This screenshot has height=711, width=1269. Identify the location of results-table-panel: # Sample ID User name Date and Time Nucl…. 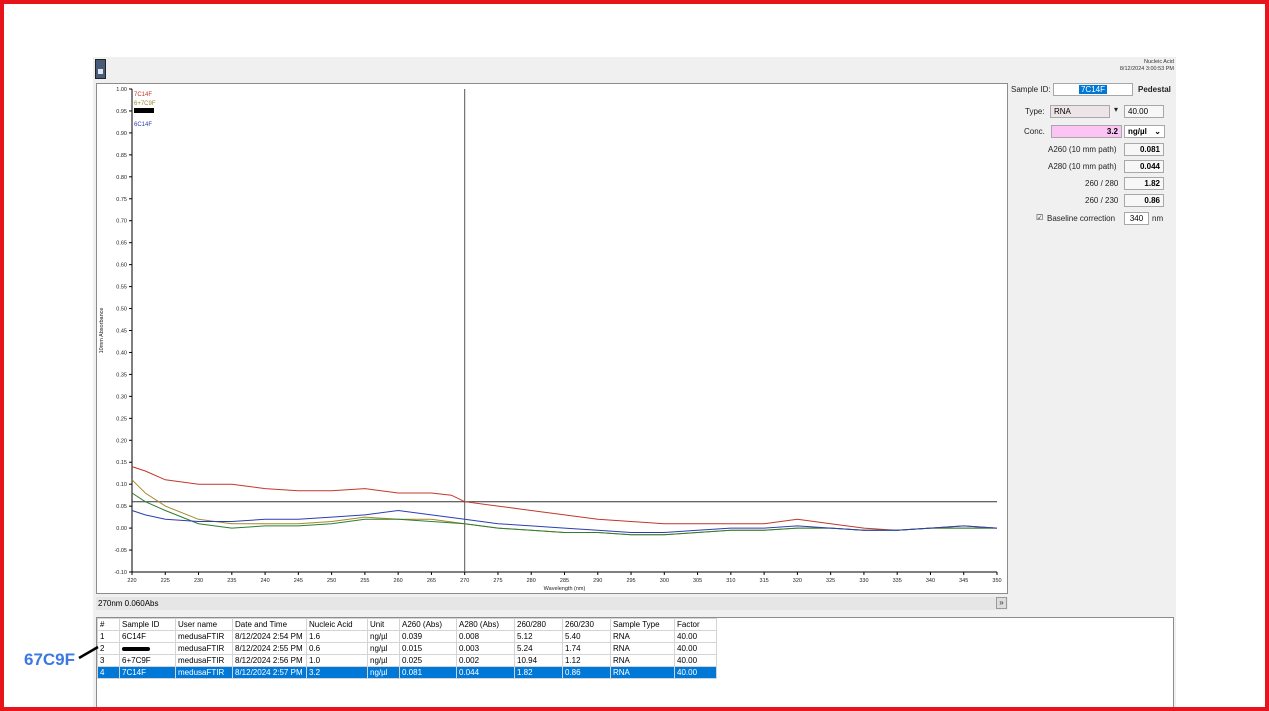
(635, 664).